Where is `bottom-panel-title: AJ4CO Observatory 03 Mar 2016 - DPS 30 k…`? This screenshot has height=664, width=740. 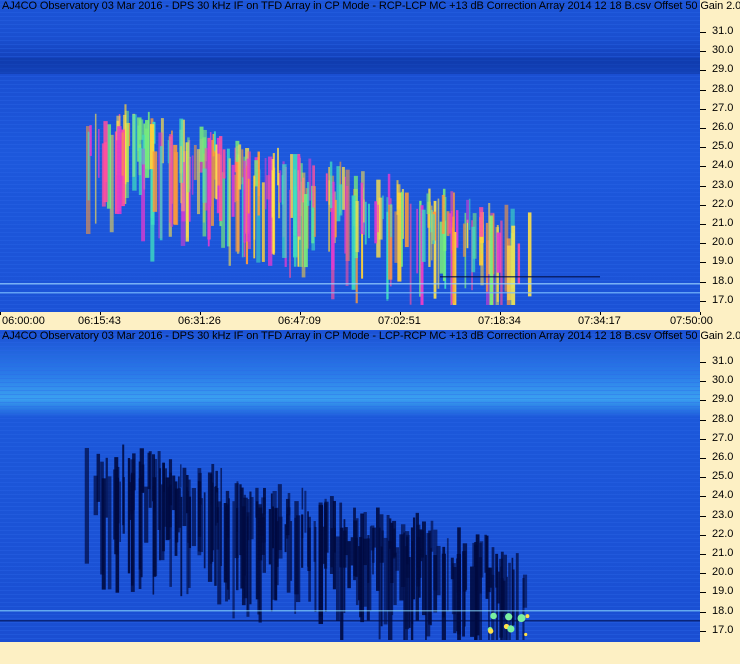 bottom-panel-title: AJ4CO Observatory 03 Mar 2016 - DPS 30 k… is located at coordinates (371, 336).